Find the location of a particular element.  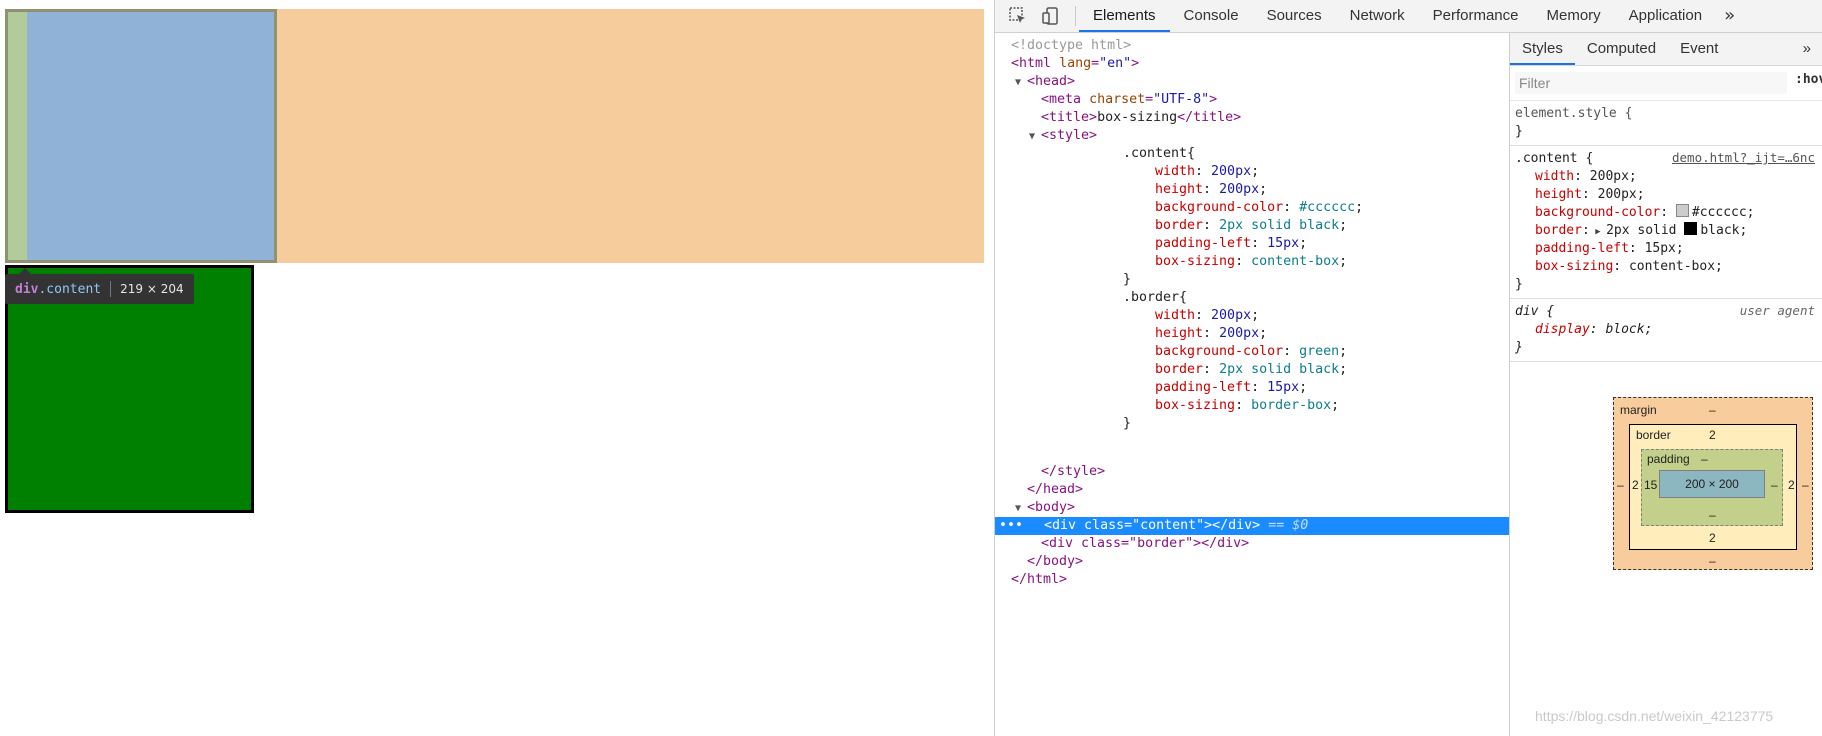

tree-line-style-open: ▼ <style> is located at coordinates (1252, 136).